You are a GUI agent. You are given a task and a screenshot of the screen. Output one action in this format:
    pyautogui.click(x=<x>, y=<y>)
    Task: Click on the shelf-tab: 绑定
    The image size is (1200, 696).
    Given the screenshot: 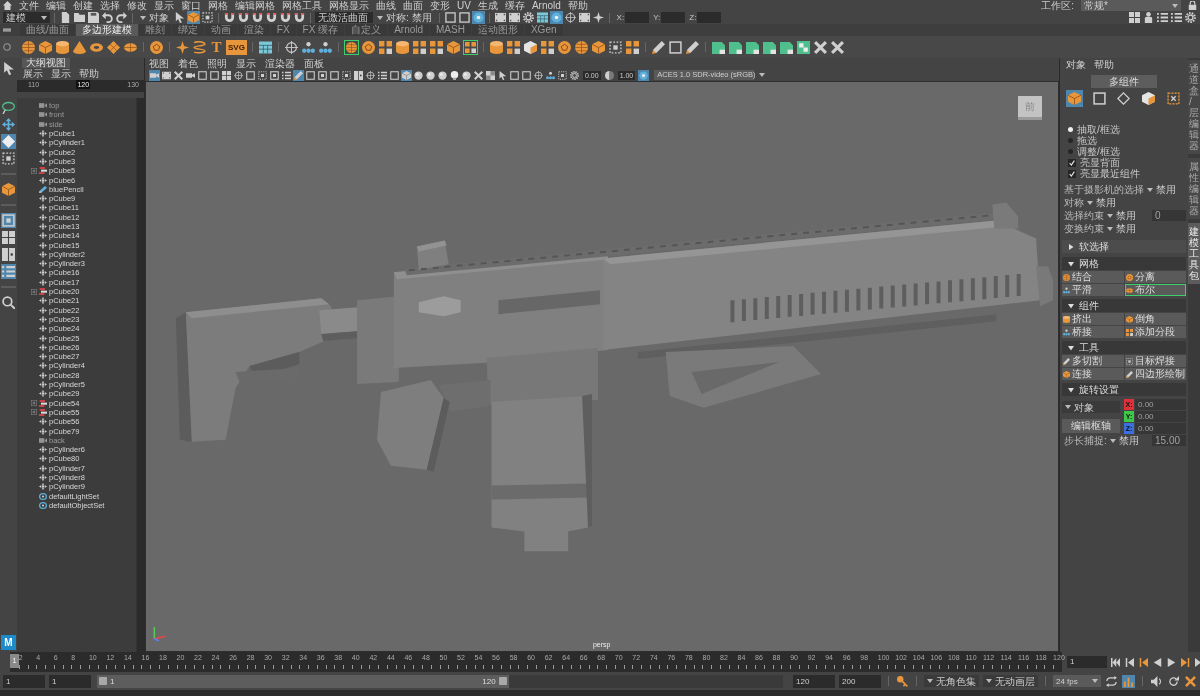 What is the action you would take?
    pyautogui.click(x=187, y=30)
    